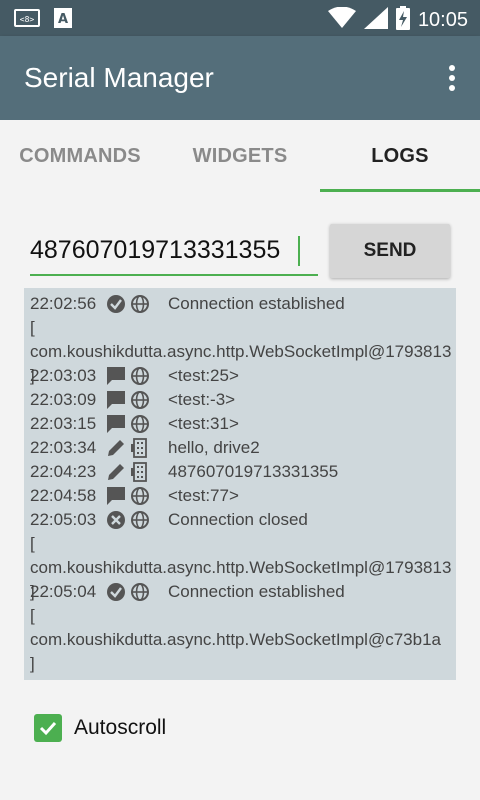 The image size is (480, 800). Describe the element at coordinates (452, 78) in the screenshot. I see `more-vert-icon` at that location.